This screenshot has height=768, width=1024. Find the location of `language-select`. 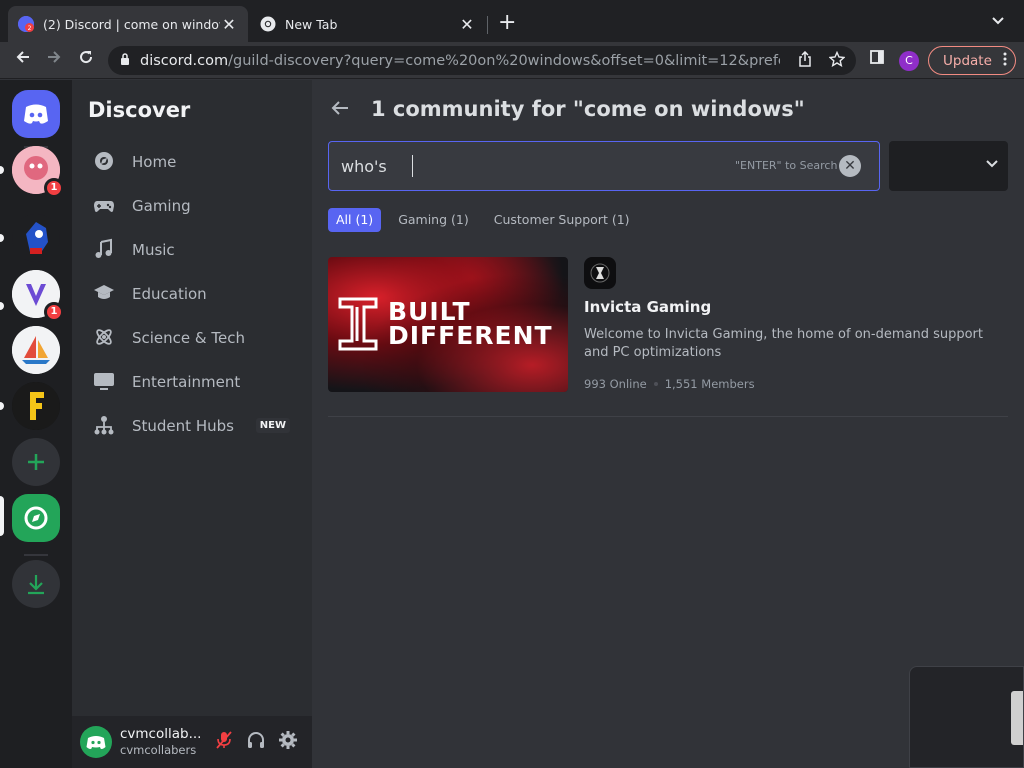

language-select is located at coordinates (948, 166).